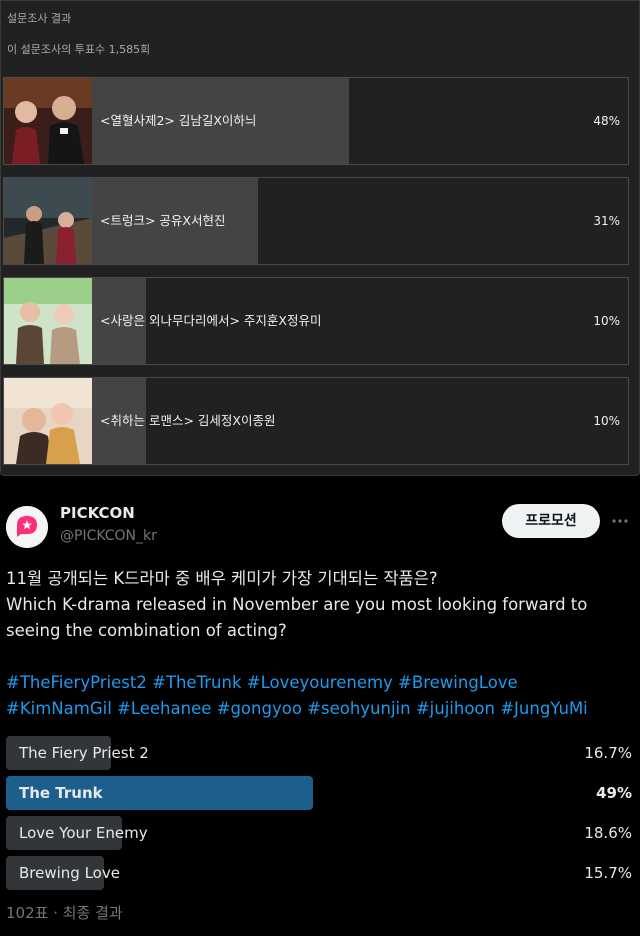 The width and height of the screenshot is (640, 936). I want to click on poll-option-label: <열혈사제2> 김남길X이하늬, so click(178, 120).